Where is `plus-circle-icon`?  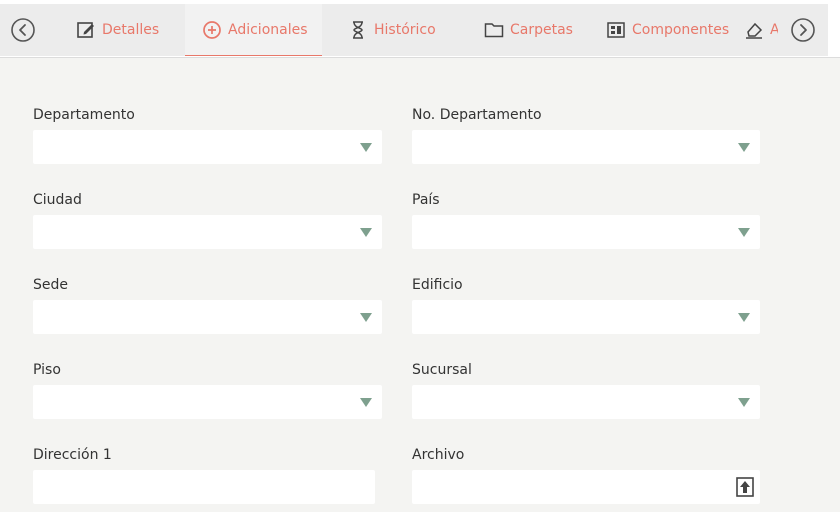 plus-circle-icon is located at coordinates (212, 30).